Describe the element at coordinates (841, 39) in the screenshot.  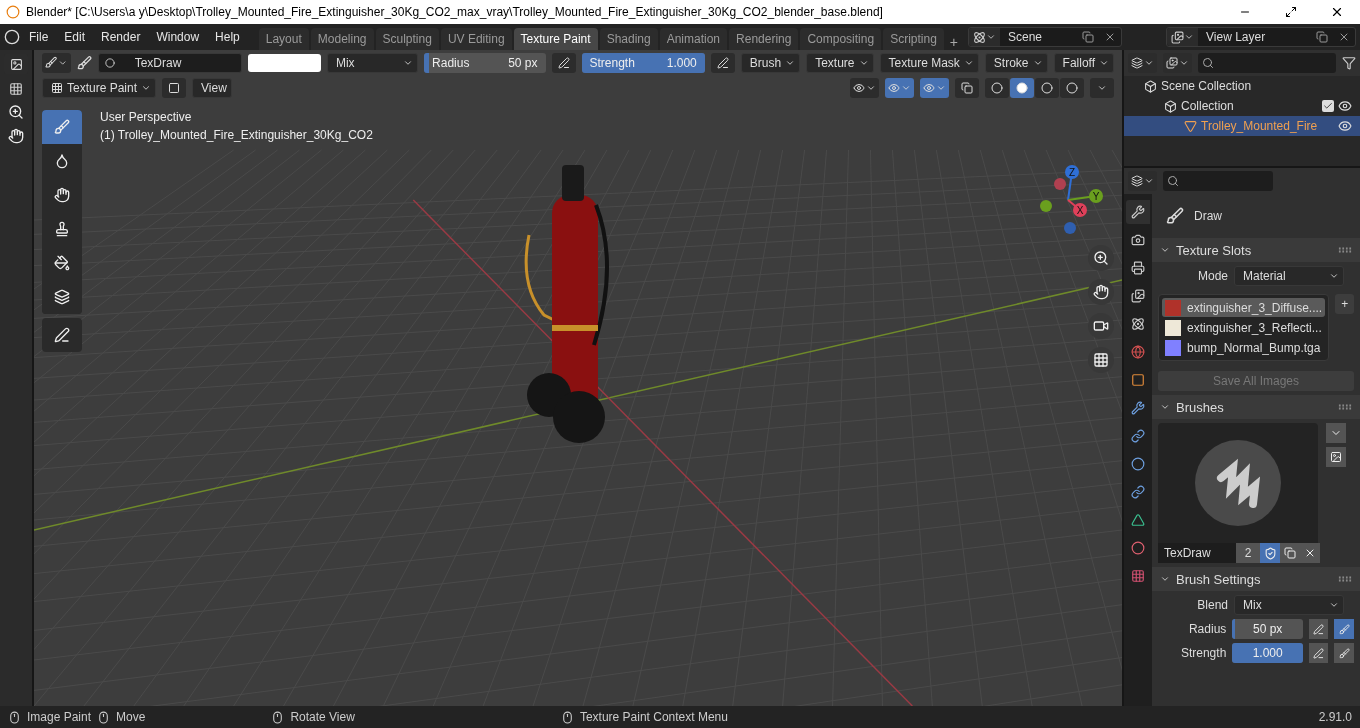
I see `workspace-tab: Compositing` at that location.